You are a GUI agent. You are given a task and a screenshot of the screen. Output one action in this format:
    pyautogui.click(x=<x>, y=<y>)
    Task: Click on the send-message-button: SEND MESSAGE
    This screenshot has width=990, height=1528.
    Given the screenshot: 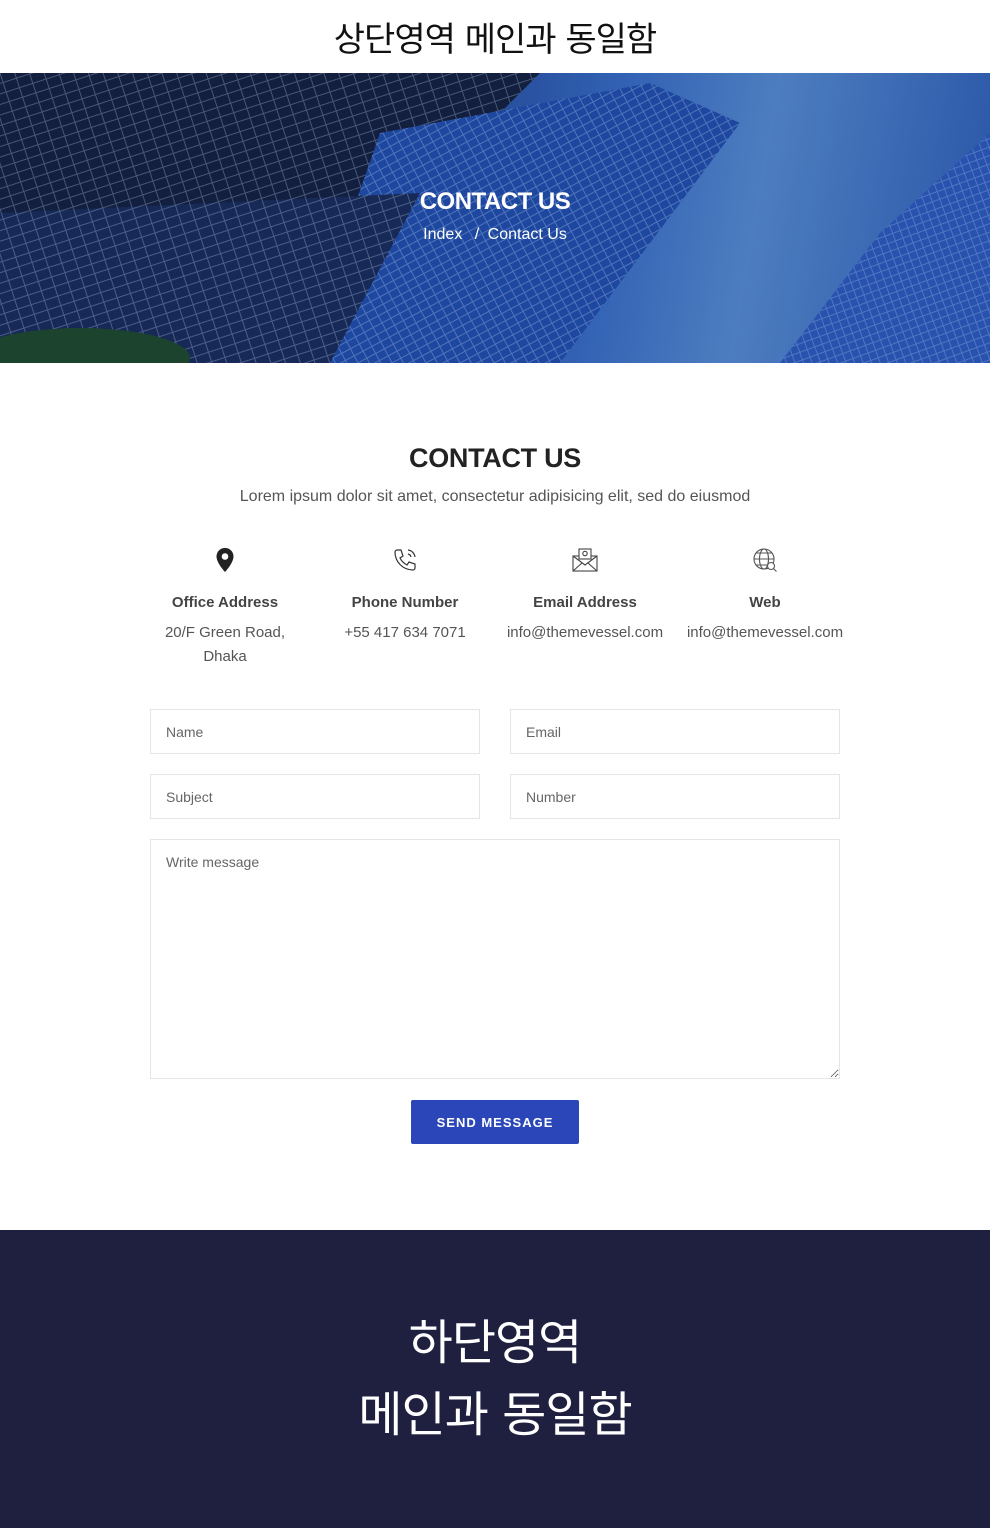 What is the action you would take?
    pyautogui.click(x=495, y=1122)
    